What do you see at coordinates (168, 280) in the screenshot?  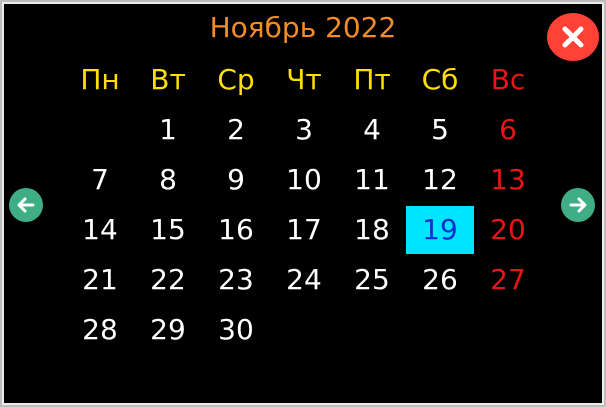 I see `day-cell: 22` at bounding box center [168, 280].